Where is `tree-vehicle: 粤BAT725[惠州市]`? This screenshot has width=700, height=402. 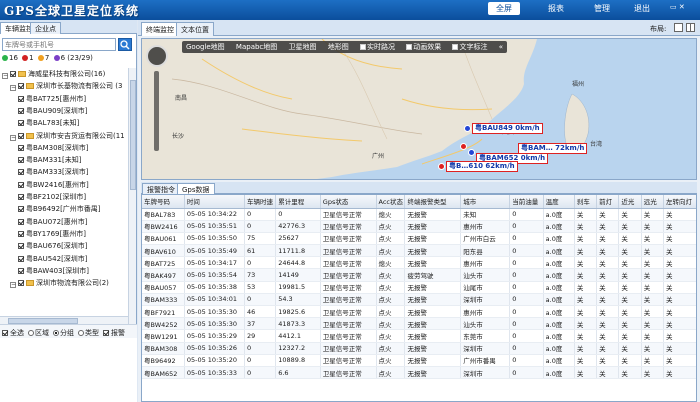
tree-vehicle: 粤BAT725[惠州市] is located at coordinates (52, 99).